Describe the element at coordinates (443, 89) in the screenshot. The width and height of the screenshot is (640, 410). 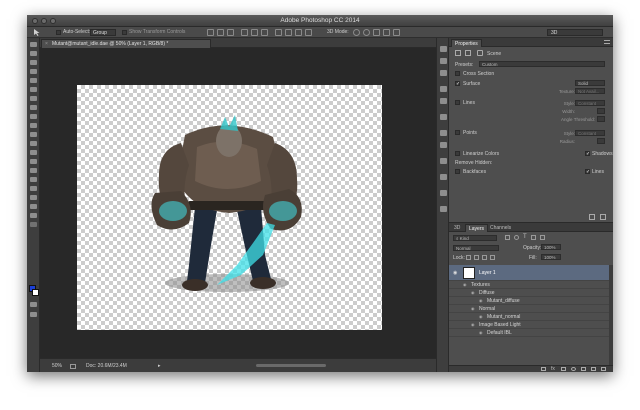
I see `styles-icon` at that location.